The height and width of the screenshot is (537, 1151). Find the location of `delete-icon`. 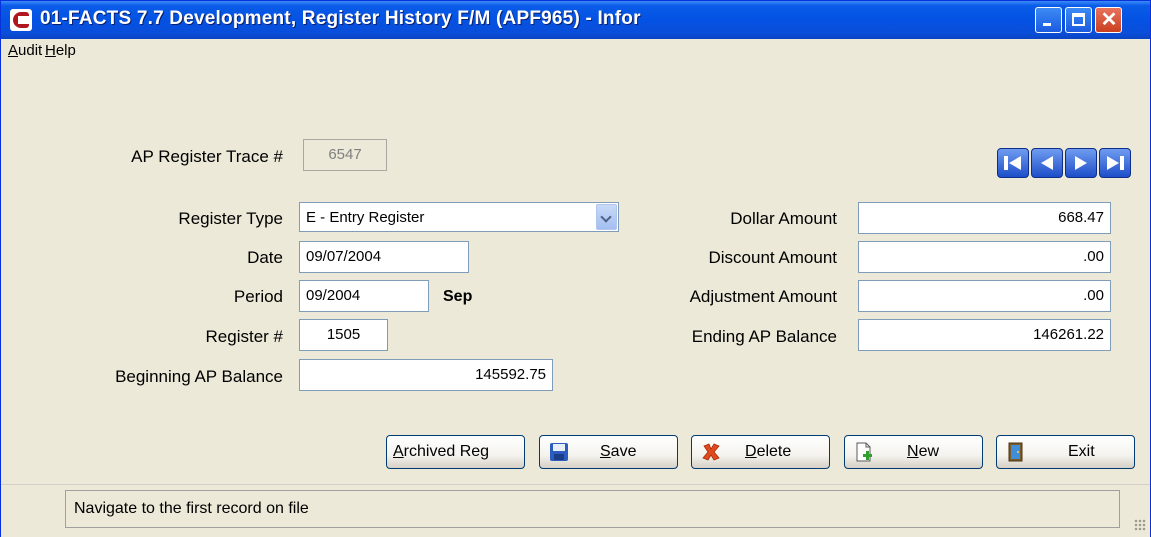

delete-icon is located at coordinates (711, 452).